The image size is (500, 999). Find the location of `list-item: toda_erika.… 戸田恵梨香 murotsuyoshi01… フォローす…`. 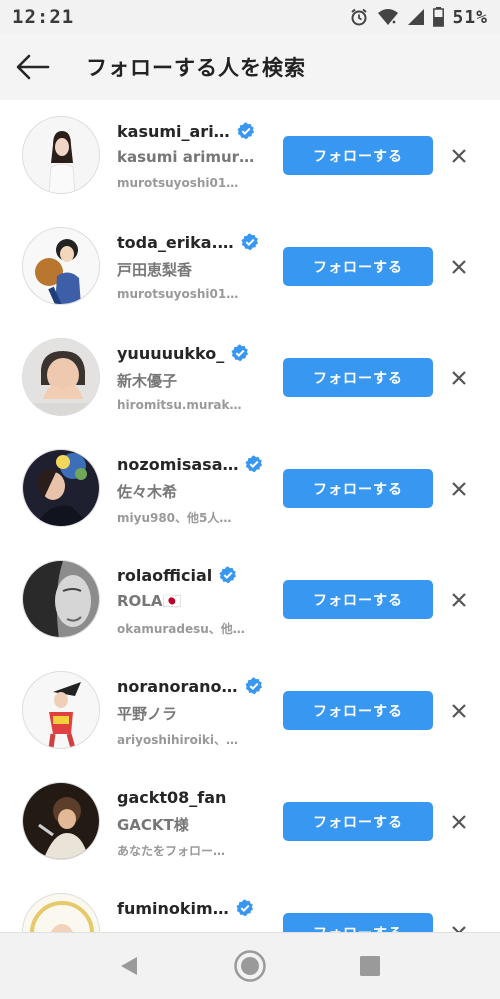

list-item: toda_erika.… 戸田恵梨香 murotsuyoshi01… フォローす… is located at coordinates (250, 266).